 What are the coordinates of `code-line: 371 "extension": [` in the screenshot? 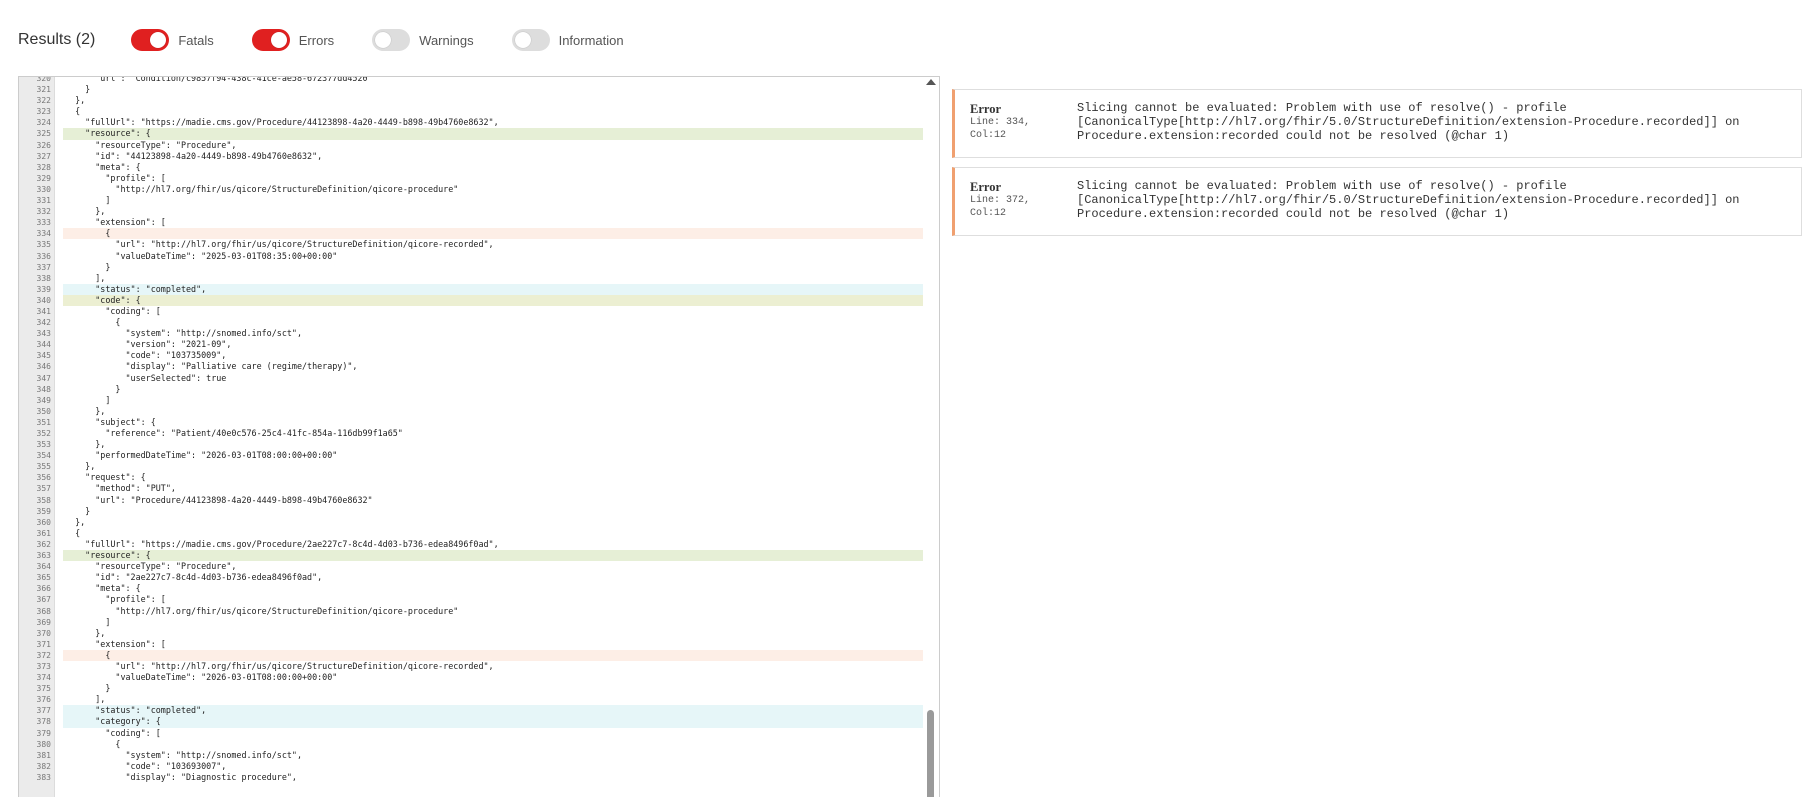 It's located at (471, 644).